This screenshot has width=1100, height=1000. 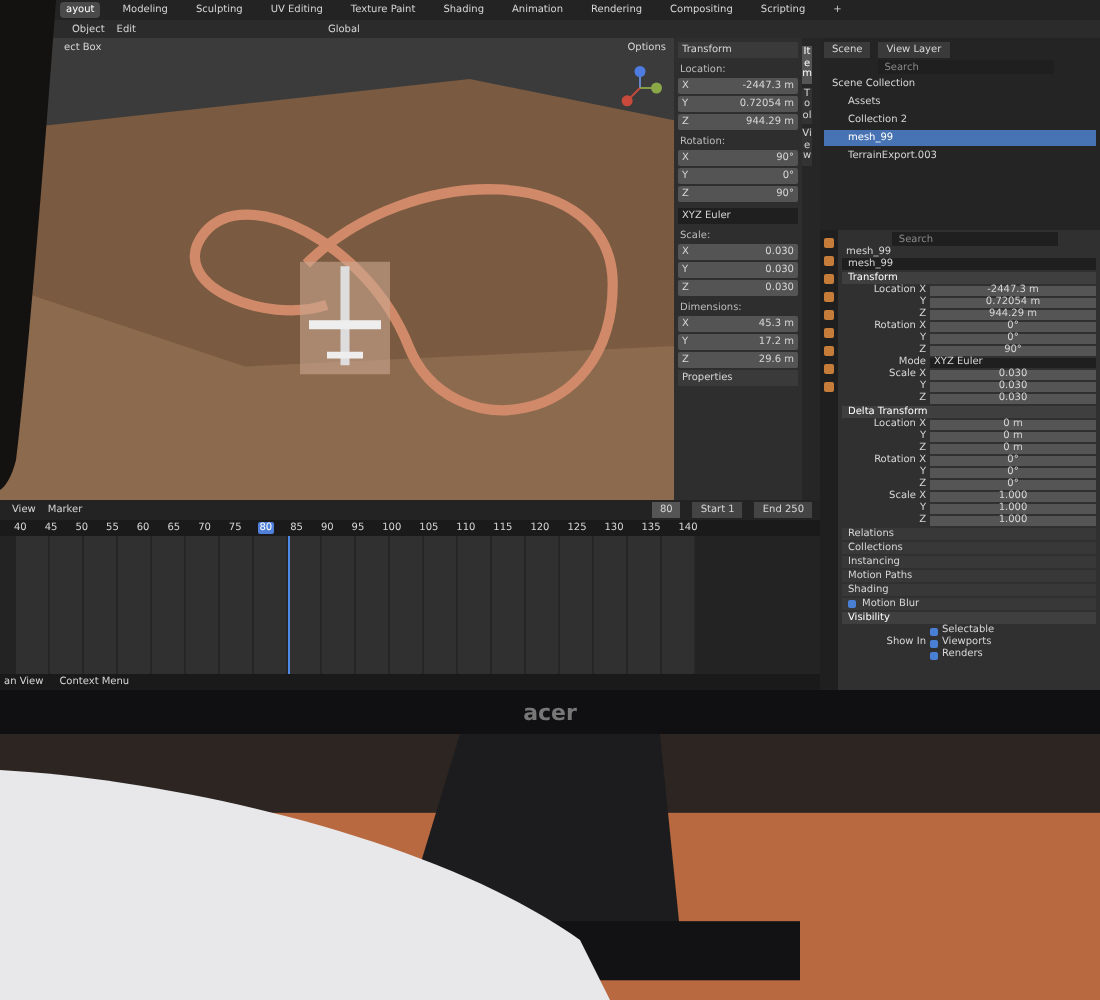 What do you see at coordinates (345, 318) in the screenshot?
I see `airplane-drawing` at bounding box center [345, 318].